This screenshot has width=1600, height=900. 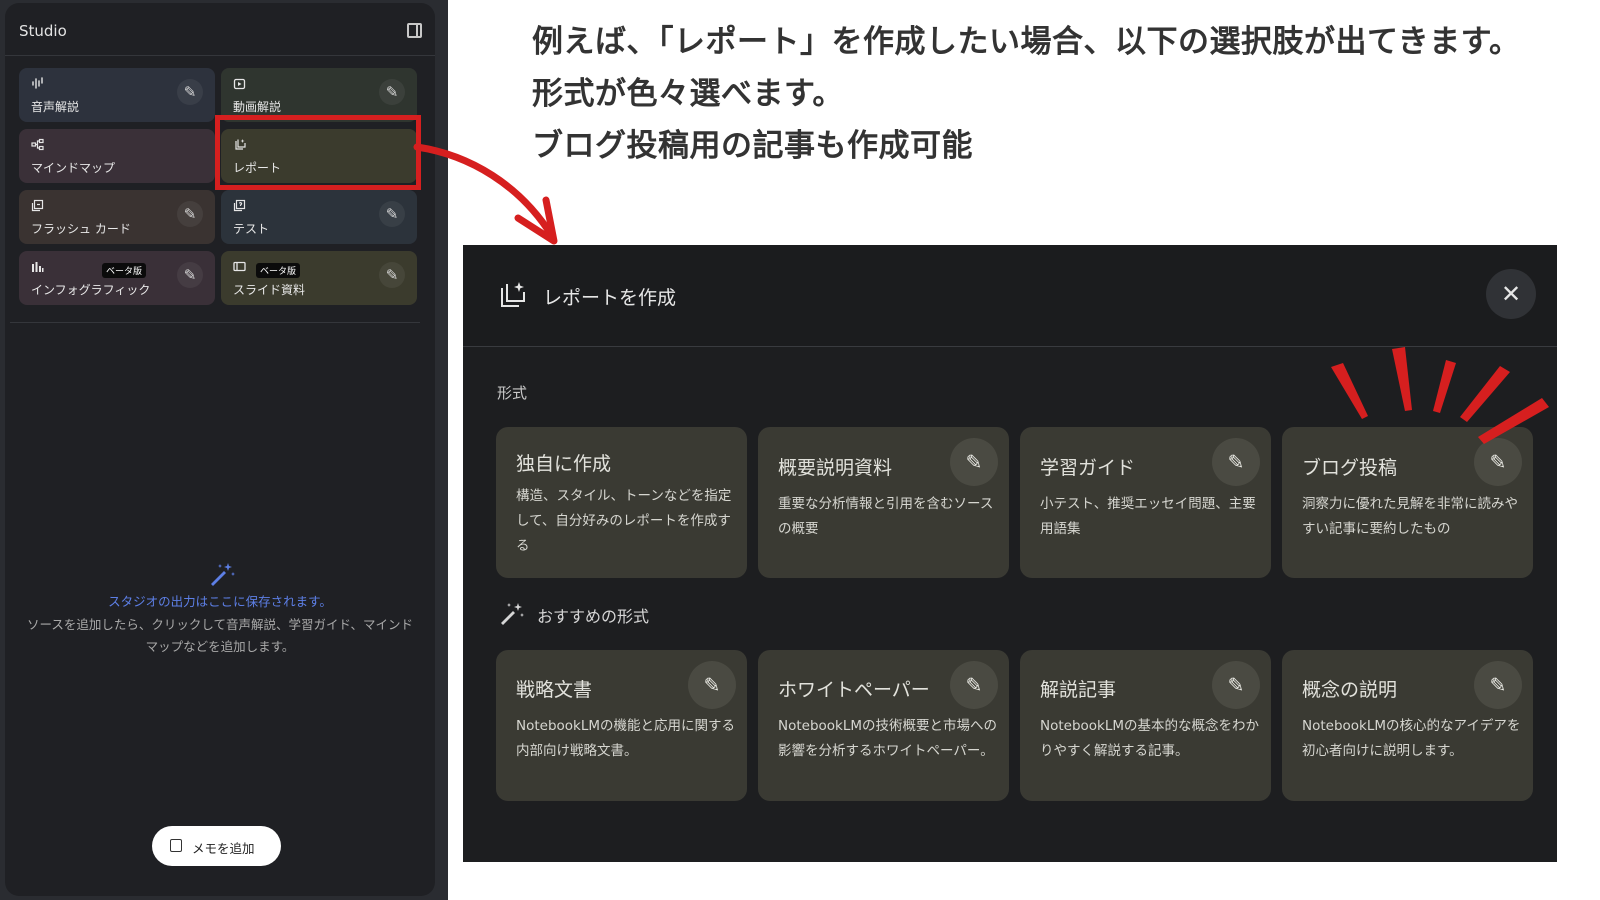 I want to click on instruction-line-3: ブログ投稿用の記事も作成可能, so click(x=752, y=146).